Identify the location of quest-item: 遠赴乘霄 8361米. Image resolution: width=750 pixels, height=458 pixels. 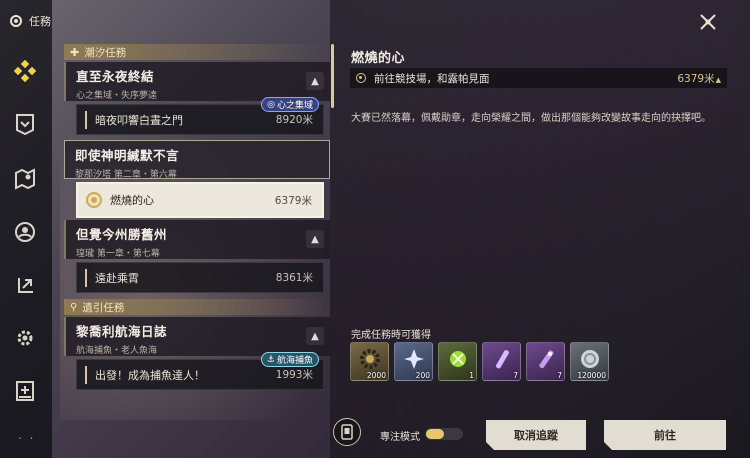
(200, 277).